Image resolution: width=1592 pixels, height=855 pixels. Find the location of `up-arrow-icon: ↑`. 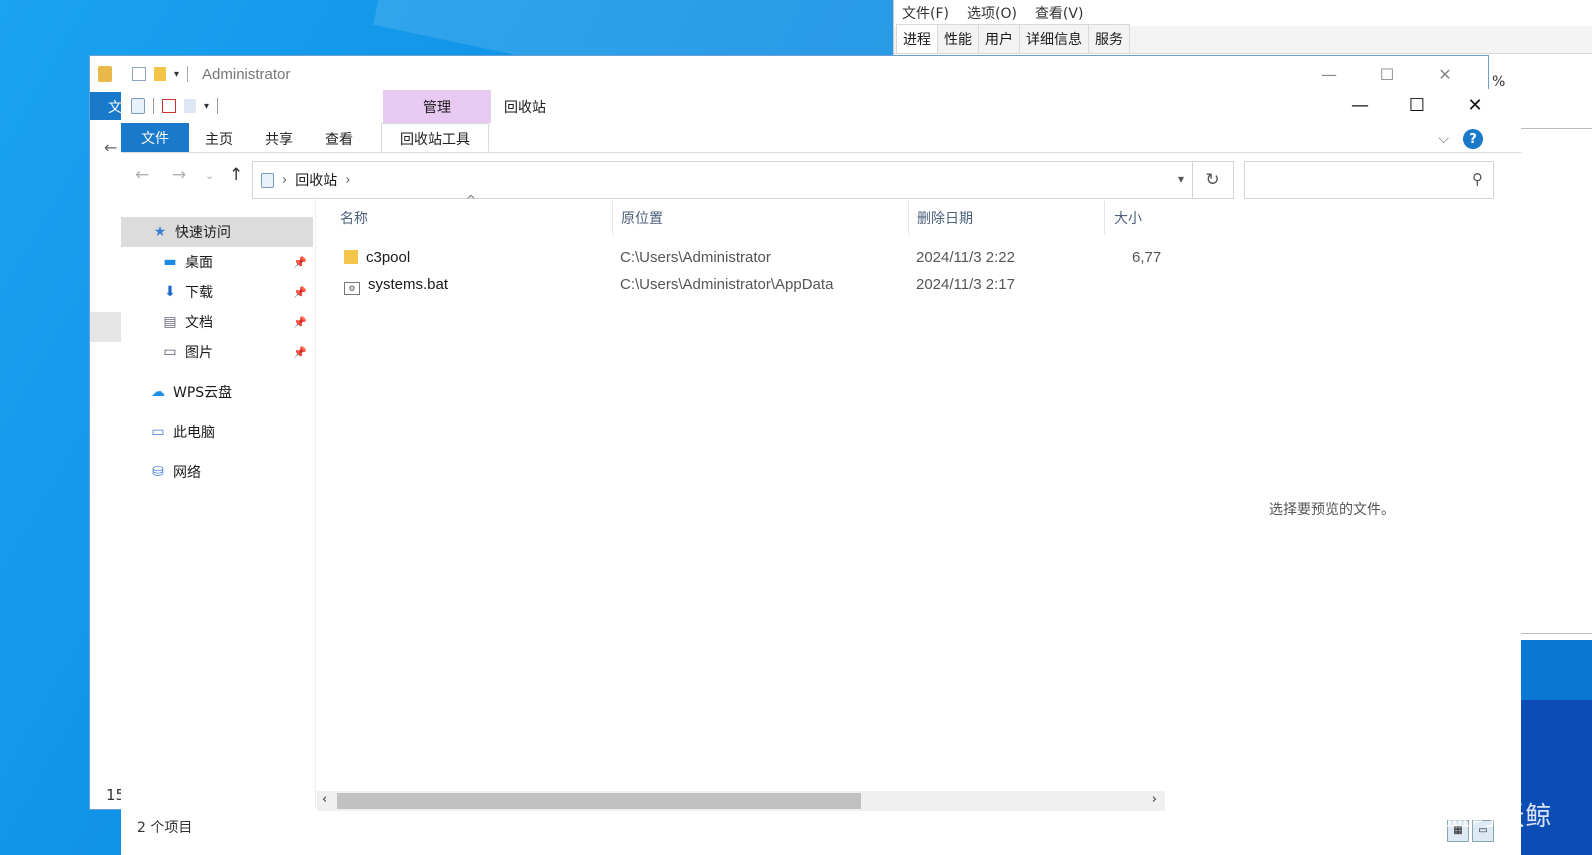

up-arrow-icon: ↑ is located at coordinates (236, 175).